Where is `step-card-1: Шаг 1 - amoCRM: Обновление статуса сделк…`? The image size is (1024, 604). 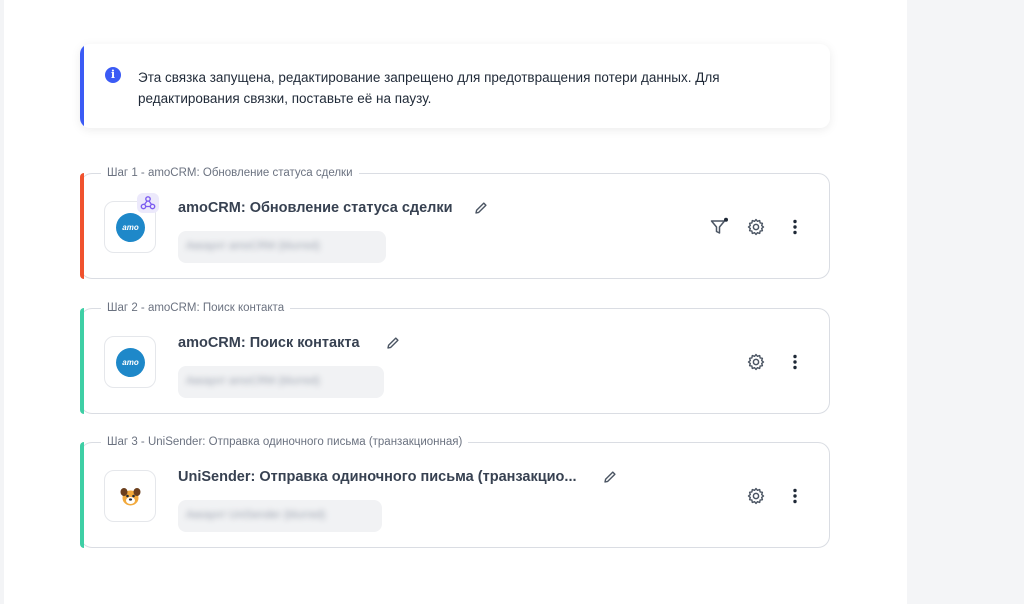
step-card-1: Шаг 1 - amoCRM: Обновление статуса сделк… is located at coordinates (455, 222).